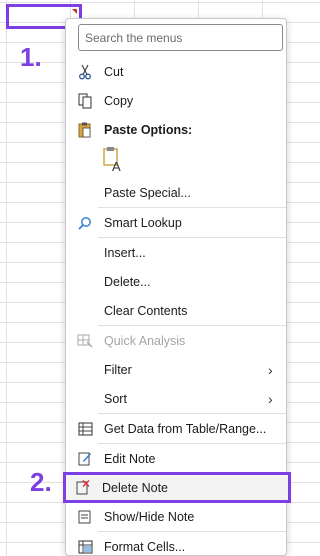 The image size is (320, 556). What do you see at coordinates (176, 458) in the screenshot?
I see `menu-item-edit-note: Edit Note` at bounding box center [176, 458].